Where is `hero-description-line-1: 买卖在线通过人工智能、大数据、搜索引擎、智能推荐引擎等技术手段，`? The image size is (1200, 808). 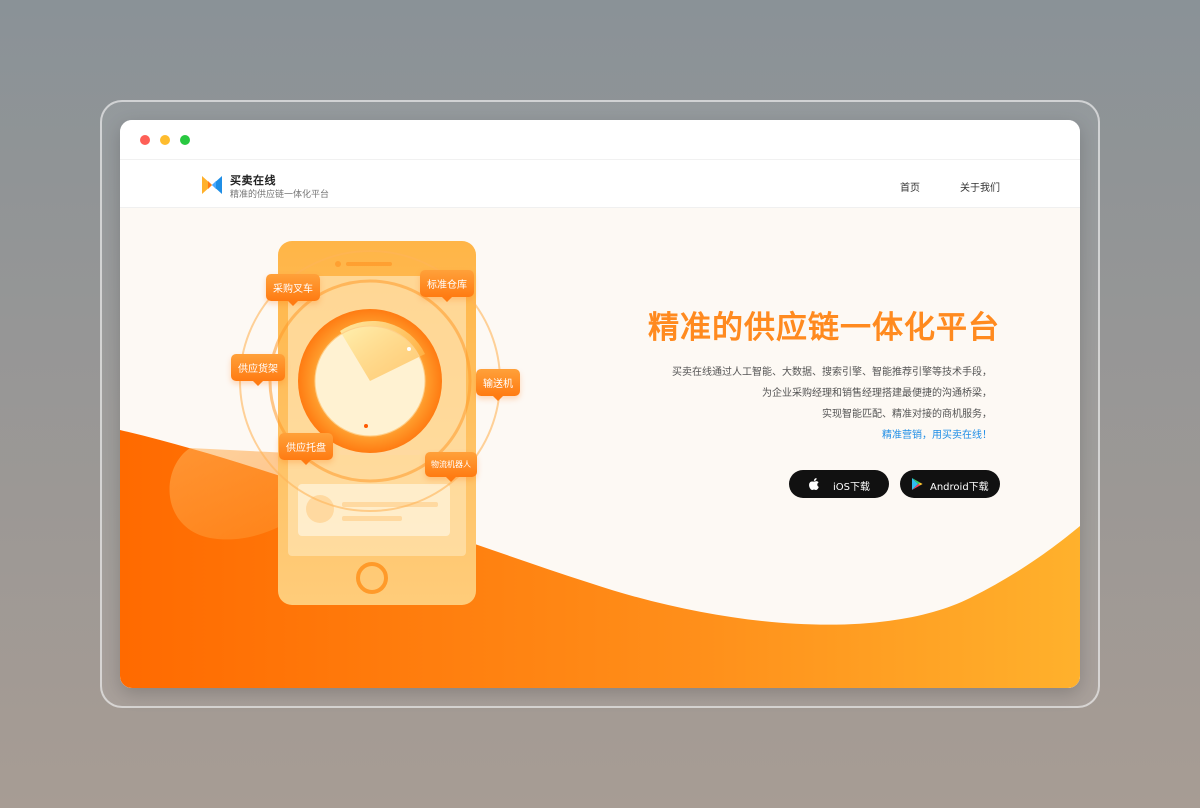 hero-description-line-1: 买卖在线通过人工智能、大数据、搜索引擎、智能推荐引擎等技术手段， is located at coordinates (832, 372).